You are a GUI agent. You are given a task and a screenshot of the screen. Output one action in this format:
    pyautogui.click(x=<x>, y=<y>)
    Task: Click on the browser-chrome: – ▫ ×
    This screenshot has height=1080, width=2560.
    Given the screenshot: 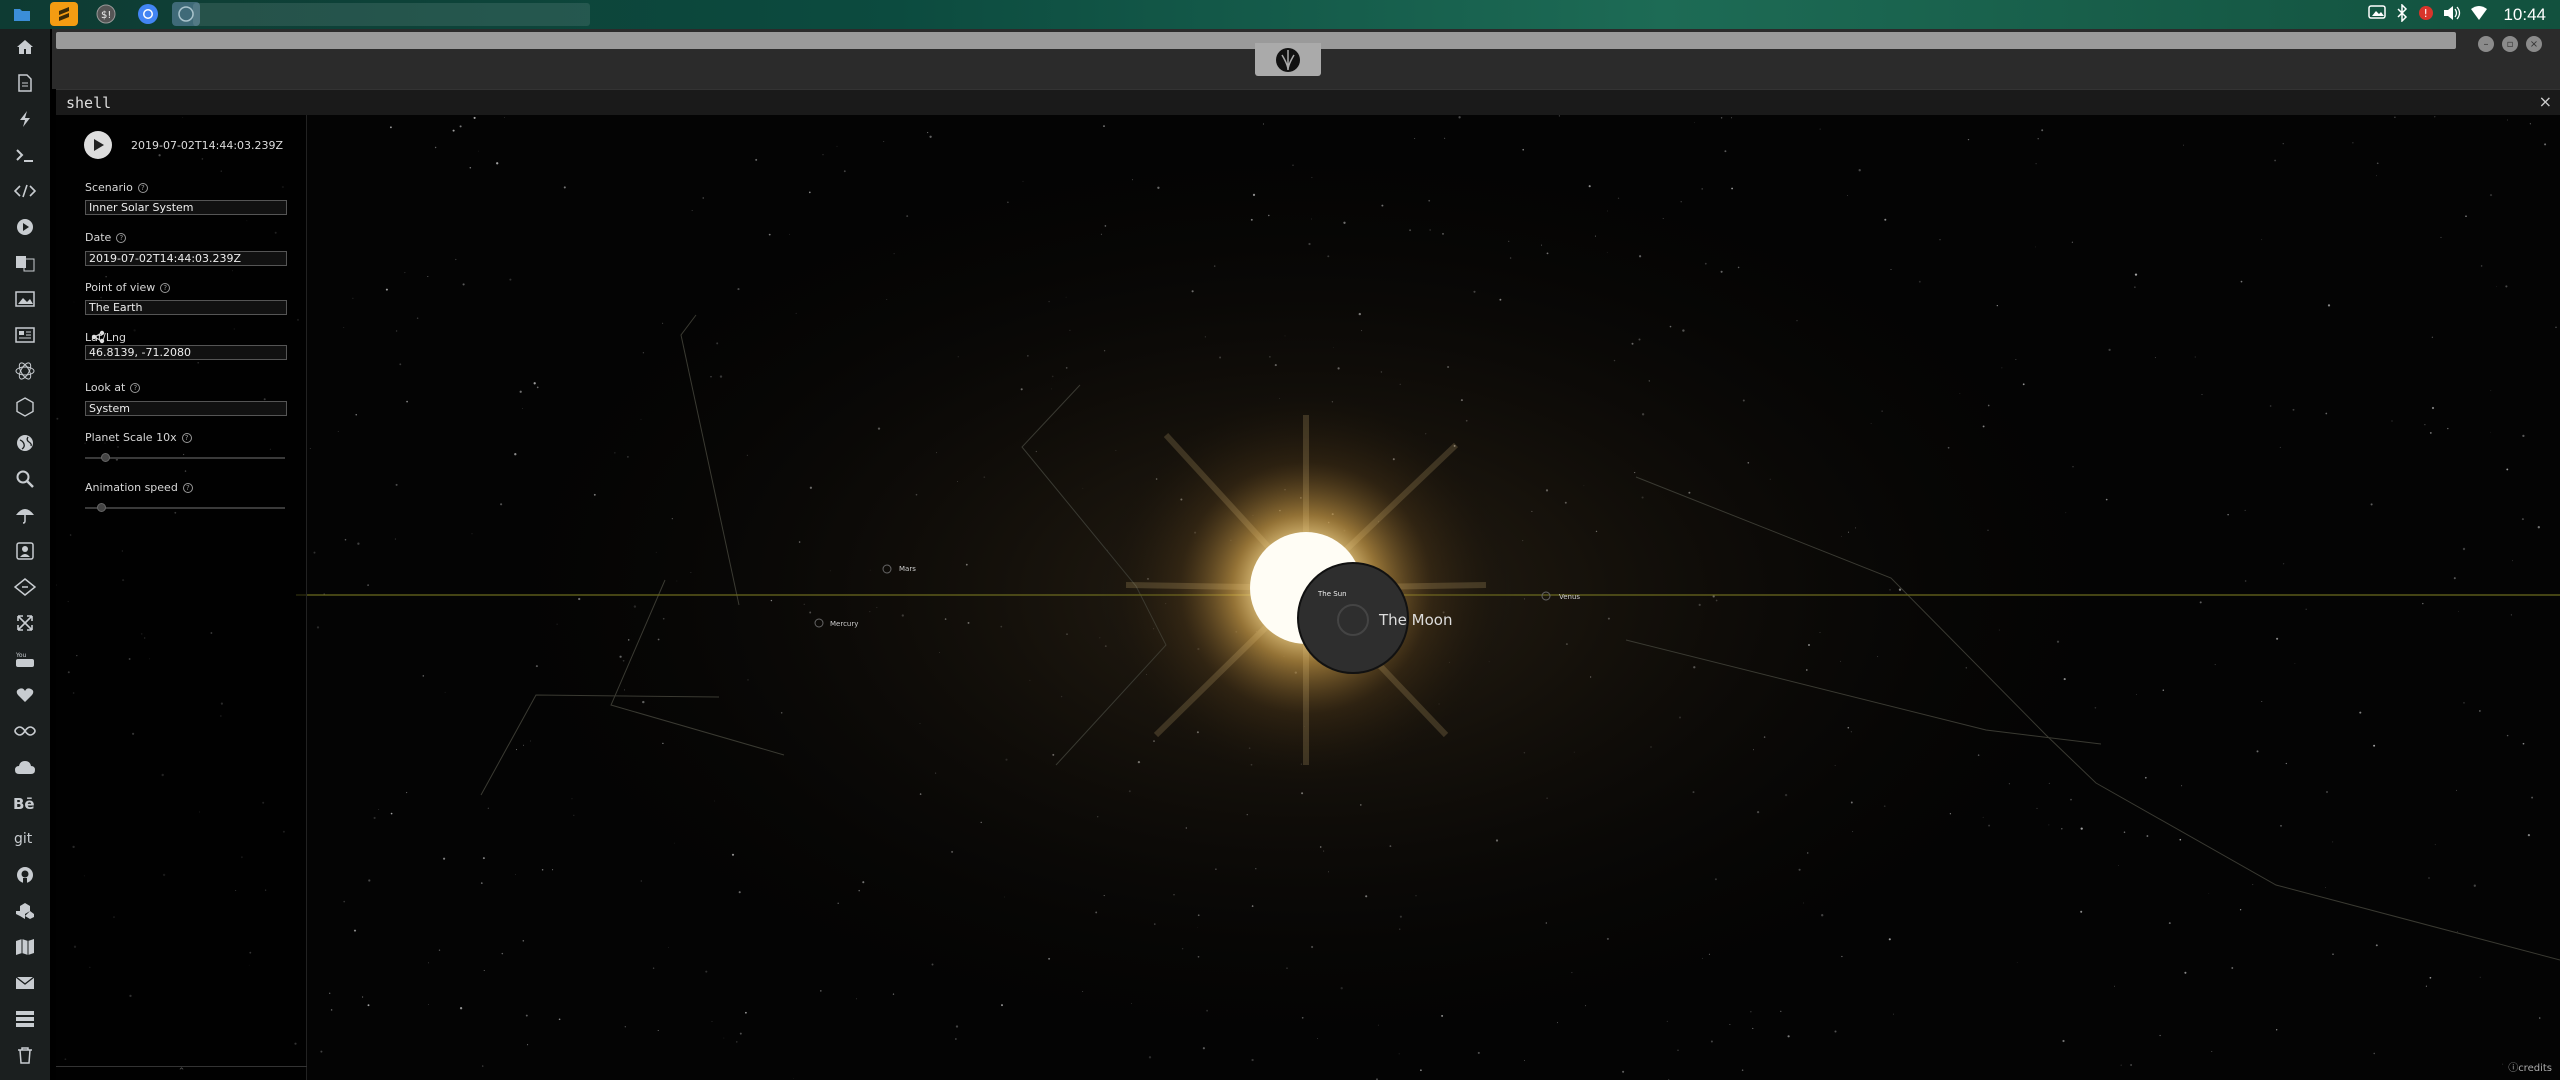 What is the action you would take?
    pyautogui.click(x=1306, y=59)
    